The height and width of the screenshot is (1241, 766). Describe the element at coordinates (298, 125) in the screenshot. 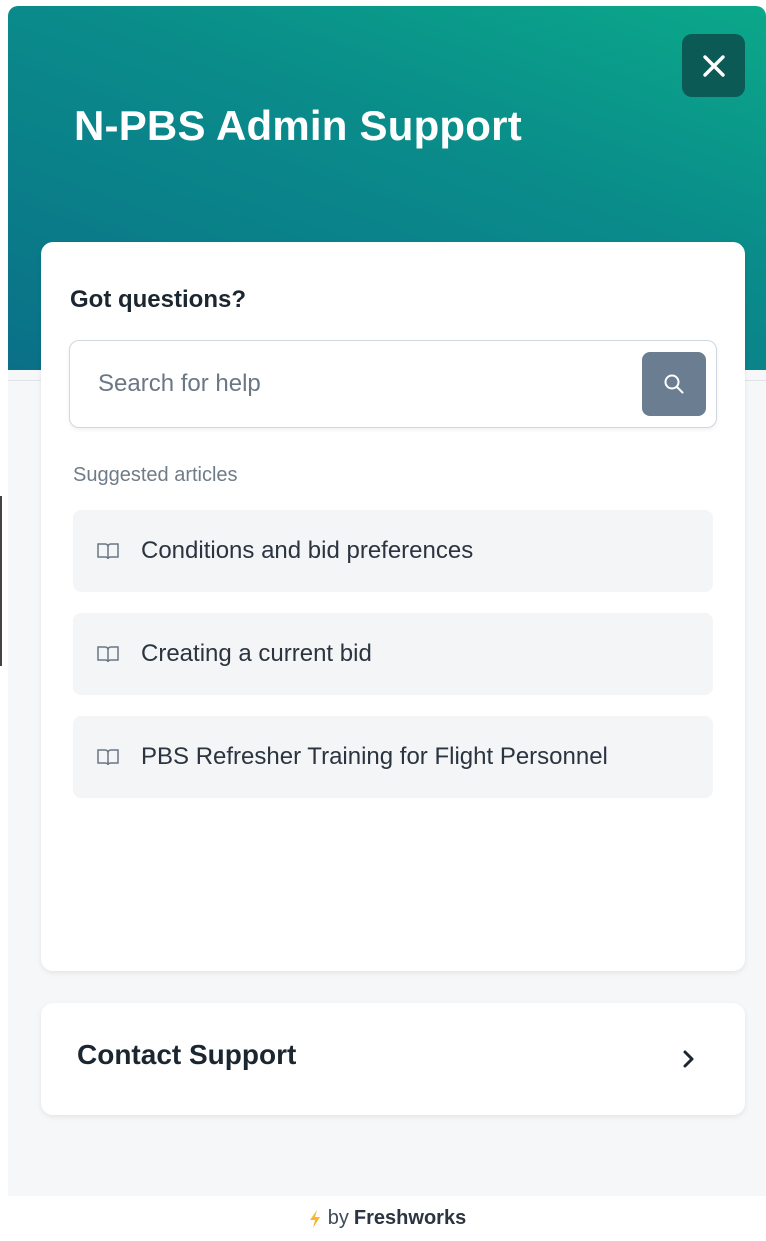

I see `page-title: N-PBS Admin Support` at that location.